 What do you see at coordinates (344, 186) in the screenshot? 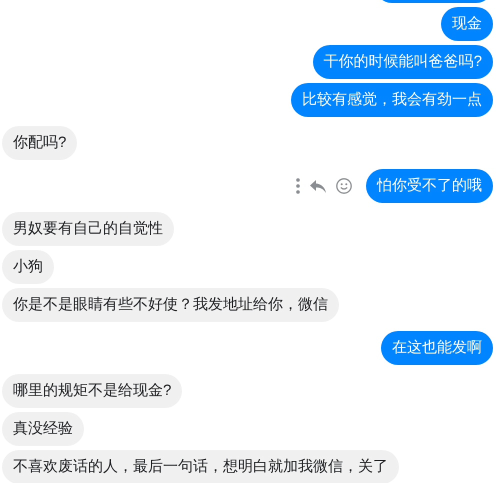
I see `emoji-icon` at bounding box center [344, 186].